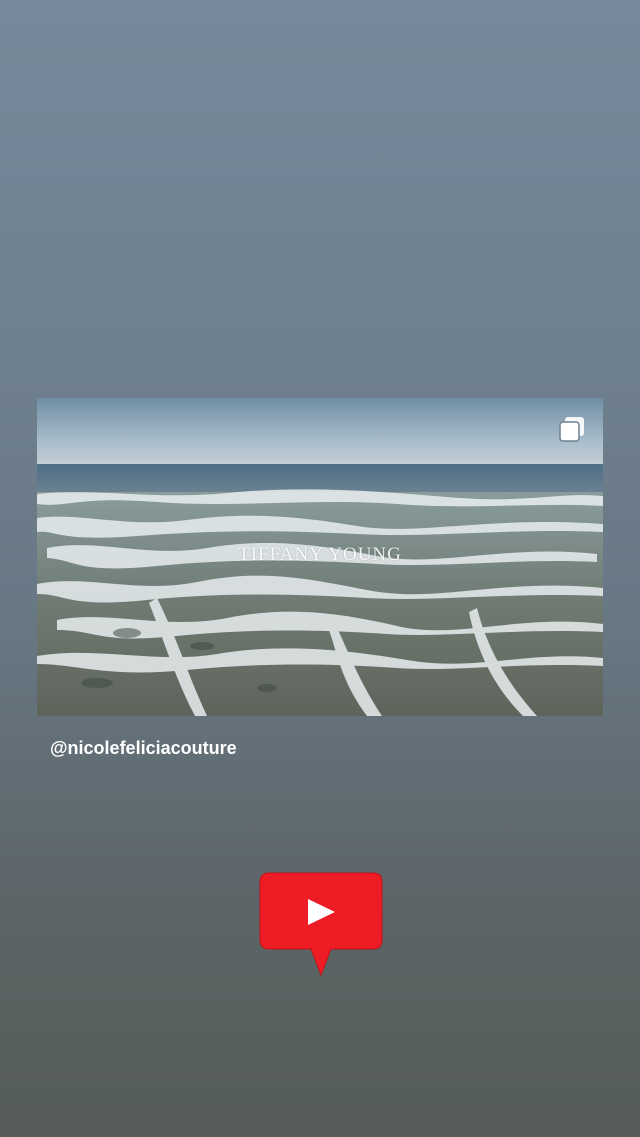 The image size is (640, 1137). Describe the element at coordinates (571, 429) in the screenshot. I see `multiple-images-icon` at that location.